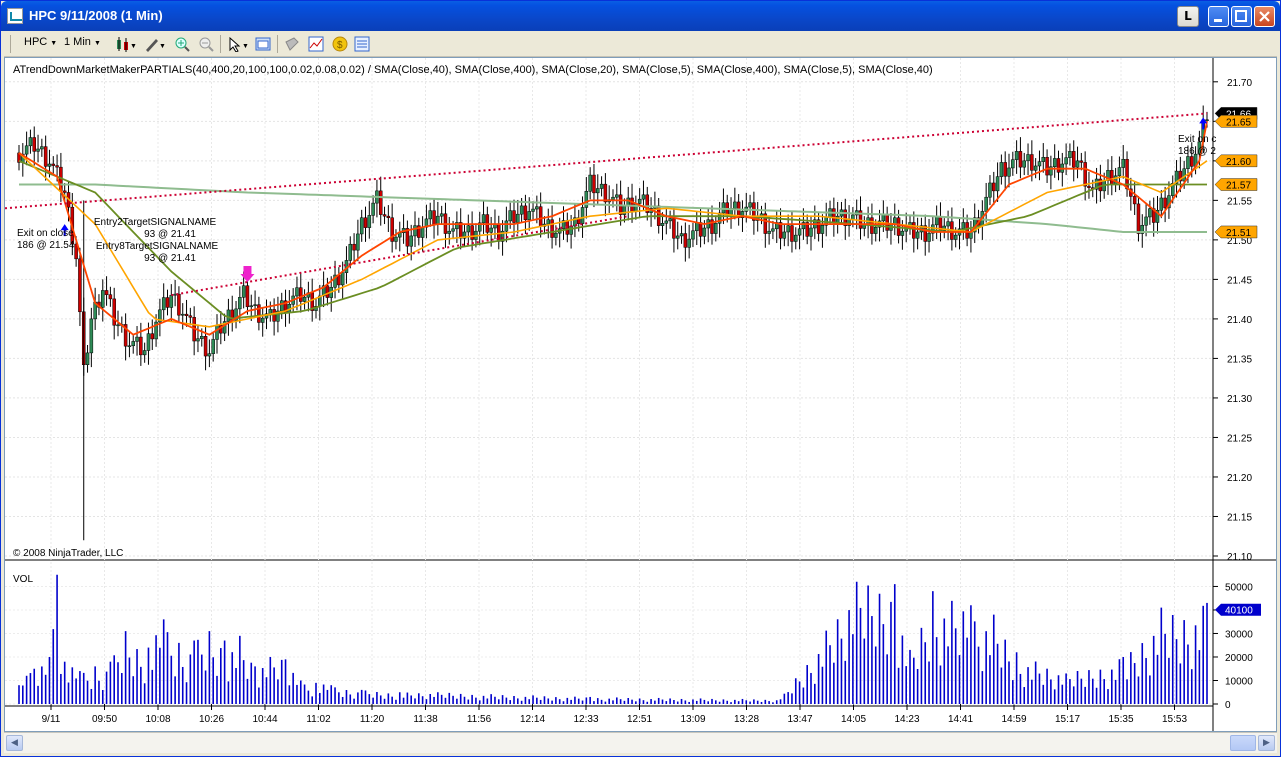 The width and height of the screenshot is (1281, 757). I want to click on maximize-icon, so click(1241, 16).